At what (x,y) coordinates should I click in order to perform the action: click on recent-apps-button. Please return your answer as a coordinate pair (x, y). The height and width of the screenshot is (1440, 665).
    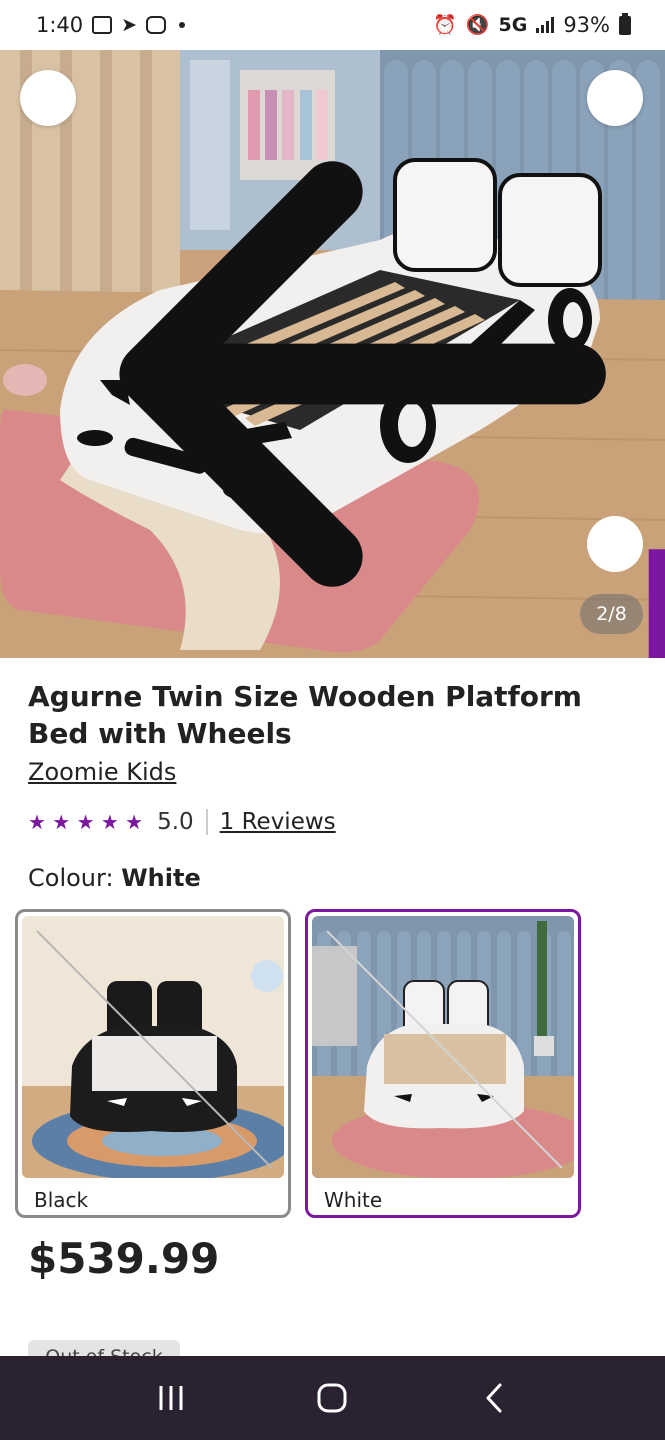
    Looking at the image, I should click on (171, 1398).